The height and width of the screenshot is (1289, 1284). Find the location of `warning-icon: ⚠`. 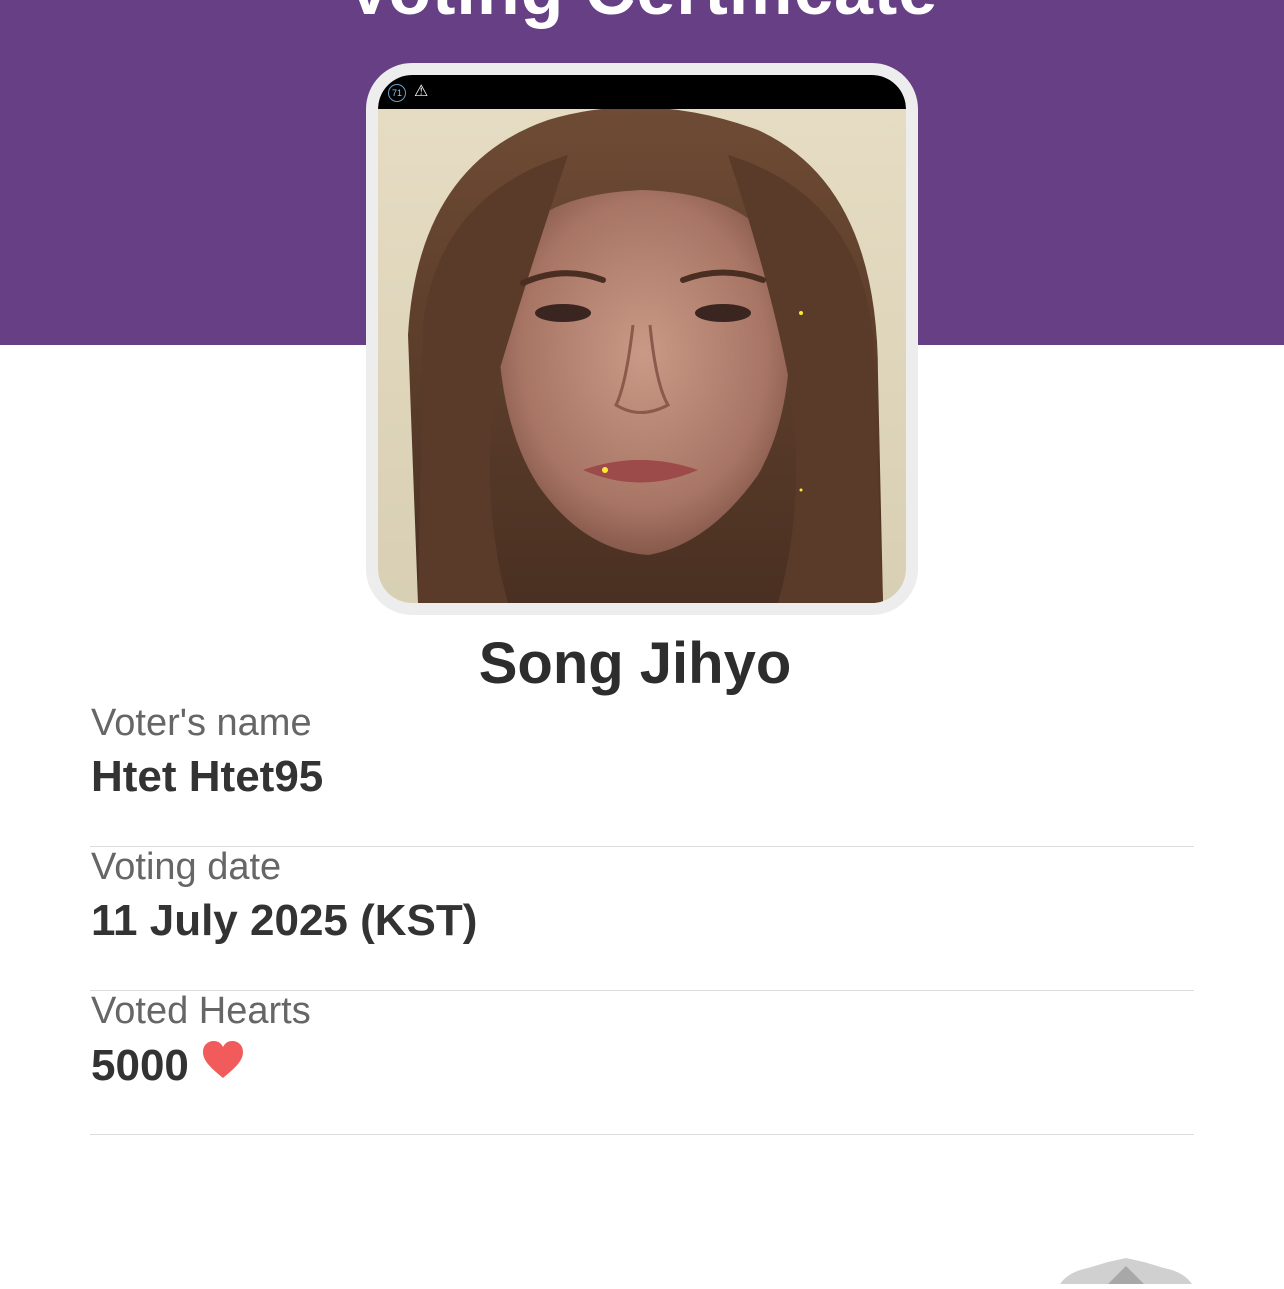

warning-icon: ⚠ is located at coordinates (421, 91).